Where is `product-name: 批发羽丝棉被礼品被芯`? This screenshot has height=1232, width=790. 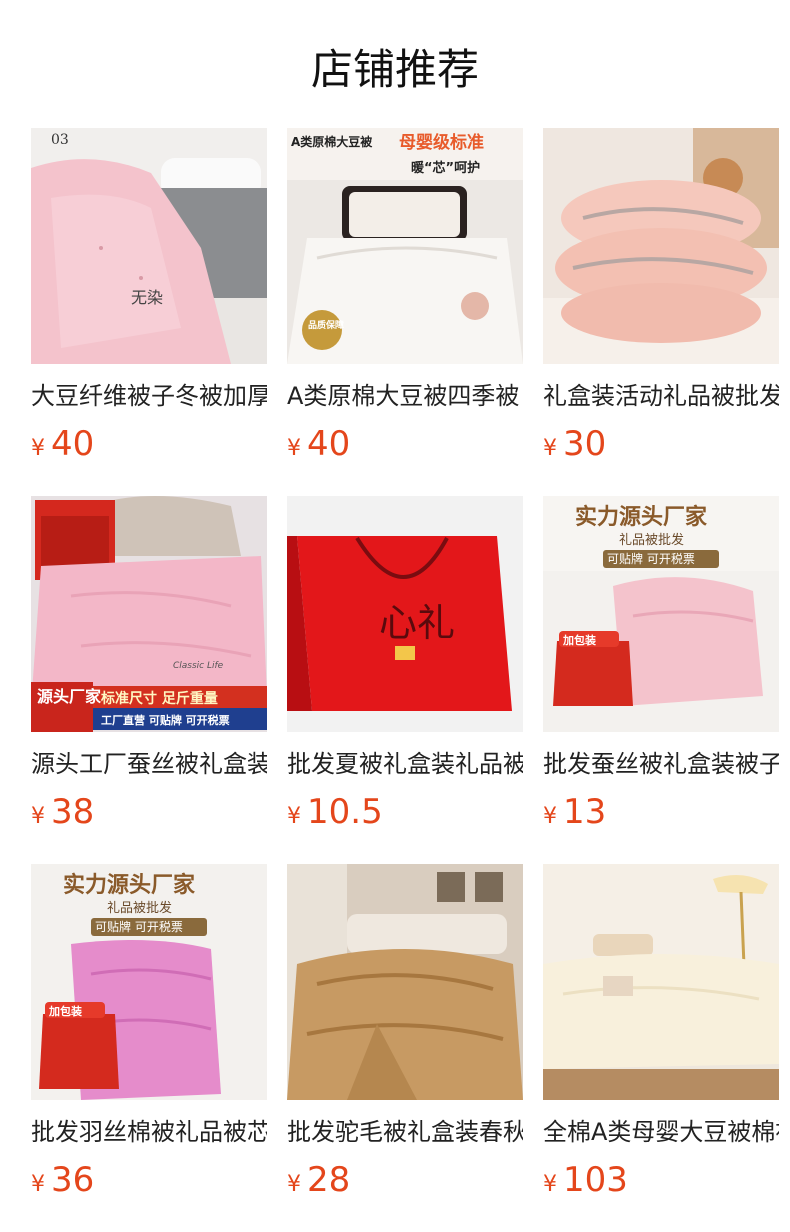 product-name: 批发羽丝棉被礼品被芯 is located at coordinates (149, 1132).